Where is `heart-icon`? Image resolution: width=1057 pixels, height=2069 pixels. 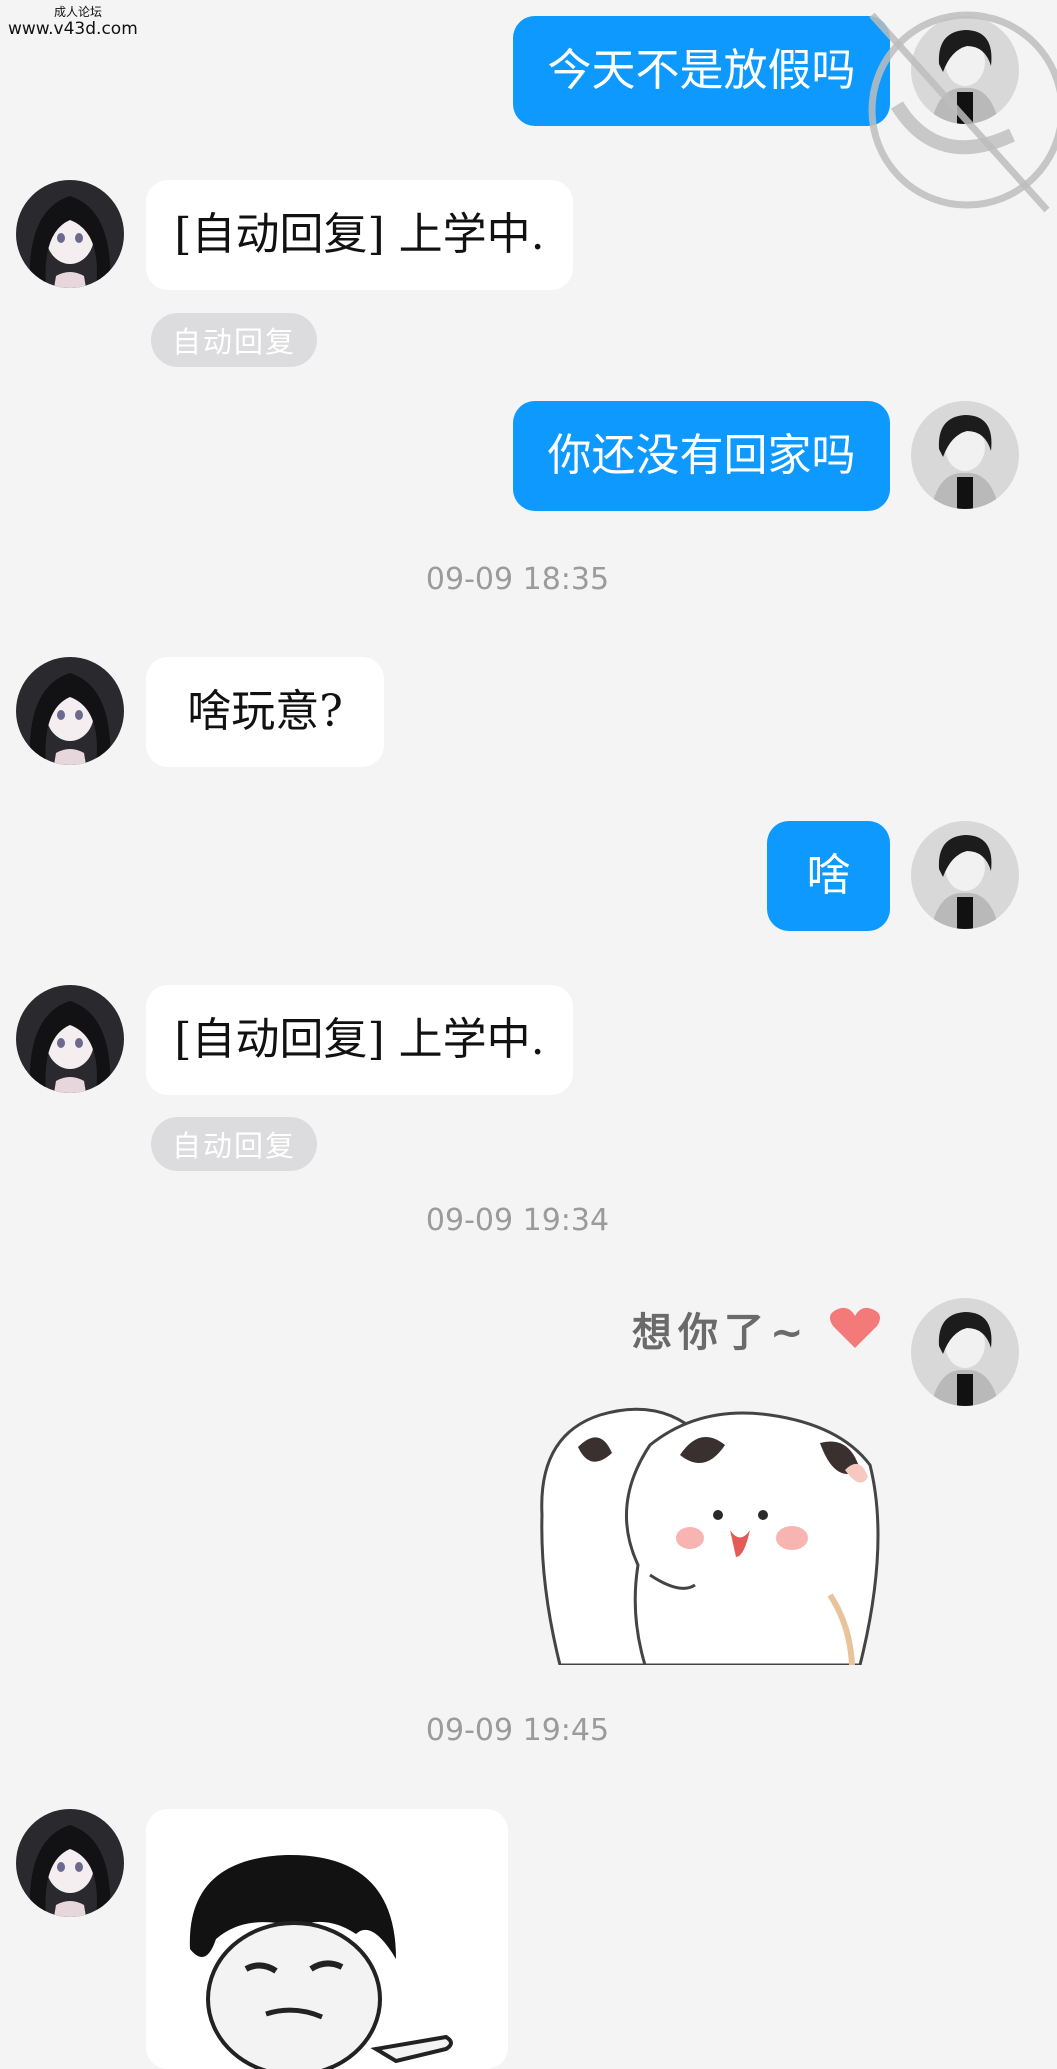 heart-icon is located at coordinates (855, 1327).